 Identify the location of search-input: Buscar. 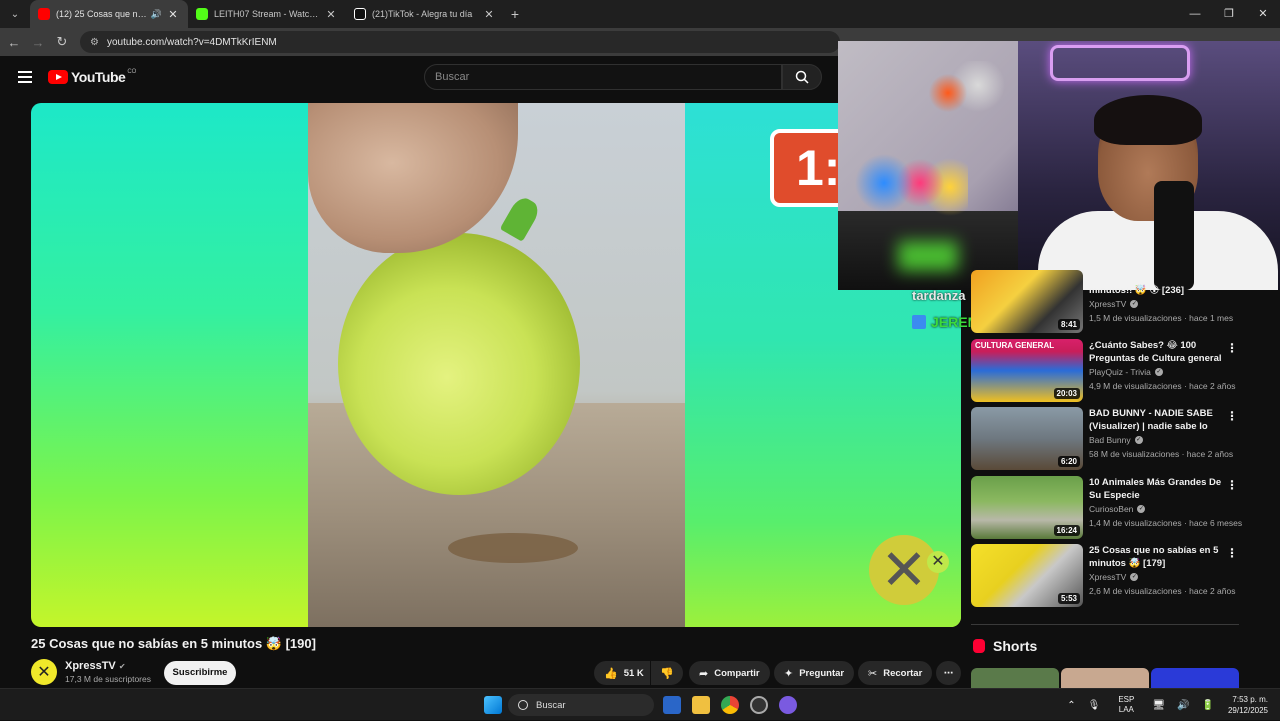
(603, 77).